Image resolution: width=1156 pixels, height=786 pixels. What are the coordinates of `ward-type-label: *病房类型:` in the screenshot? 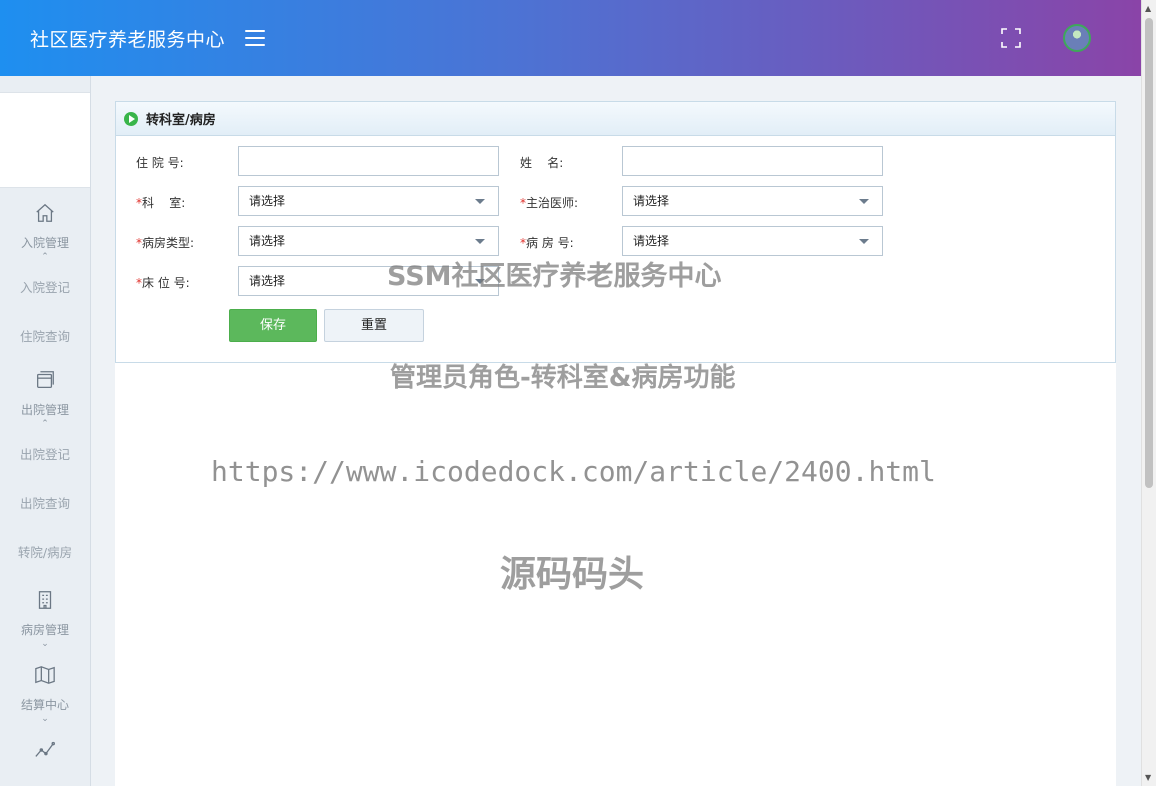 It's located at (165, 243).